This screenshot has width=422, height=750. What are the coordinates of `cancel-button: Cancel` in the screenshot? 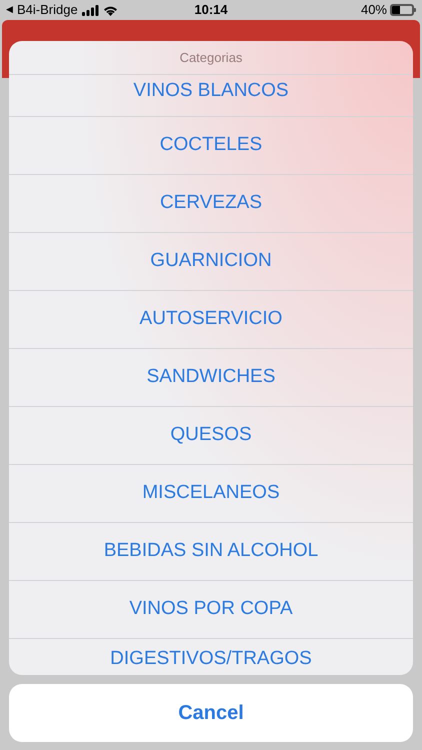 It's located at (211, 713).